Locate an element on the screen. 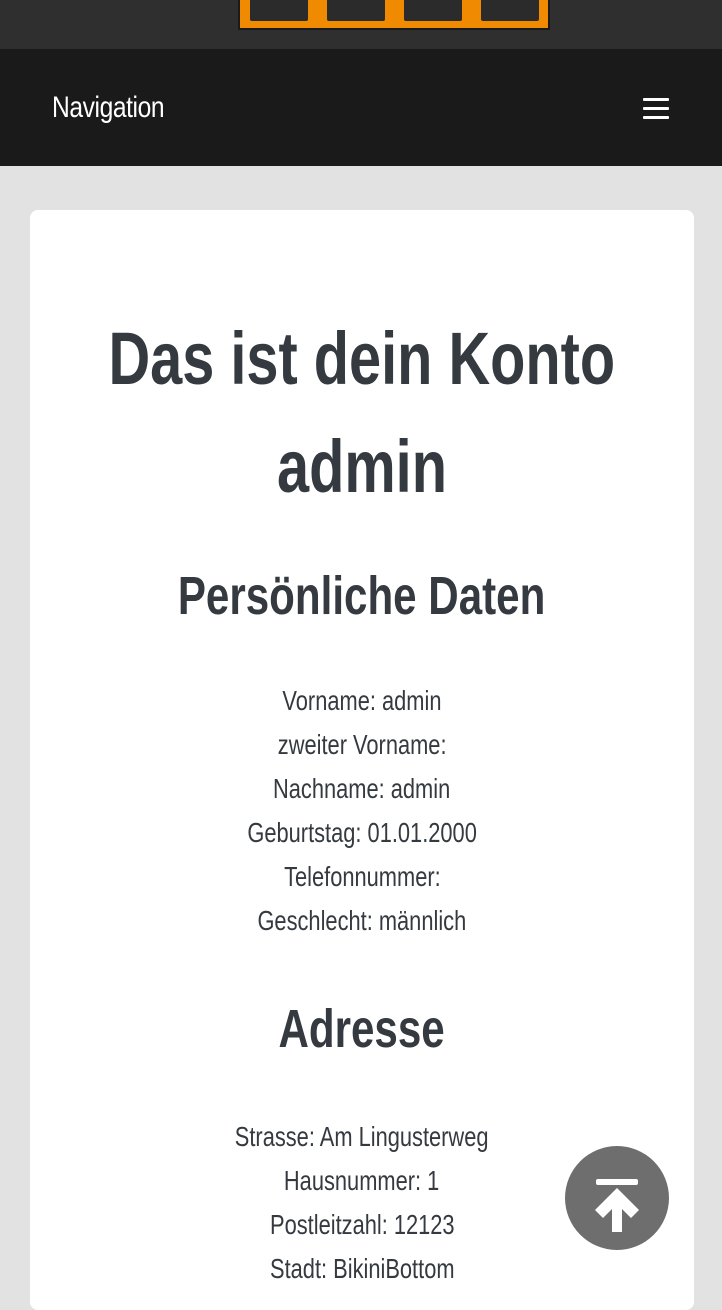 This screenshot has width=722, height=1310. scroll-to-top-button is located at coordinates (617, 1198).